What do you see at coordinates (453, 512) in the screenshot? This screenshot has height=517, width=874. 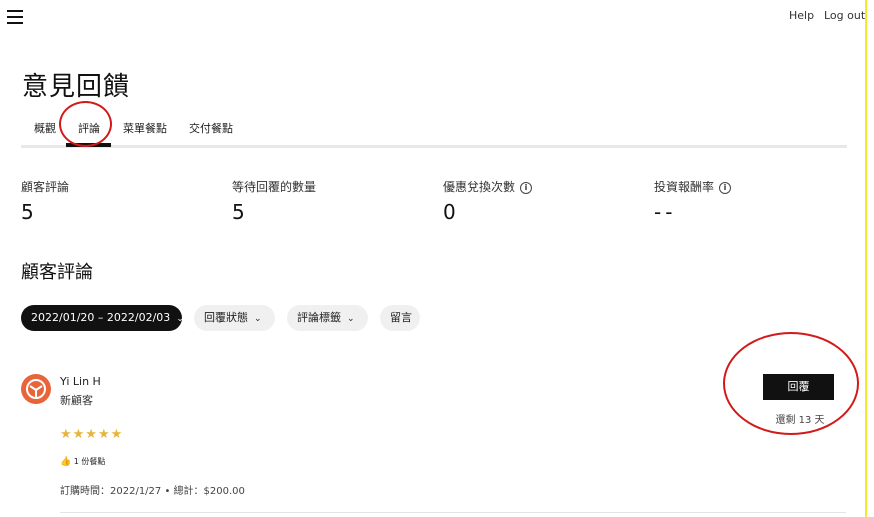 I see `review-divider` at bounding box center [453, 512].